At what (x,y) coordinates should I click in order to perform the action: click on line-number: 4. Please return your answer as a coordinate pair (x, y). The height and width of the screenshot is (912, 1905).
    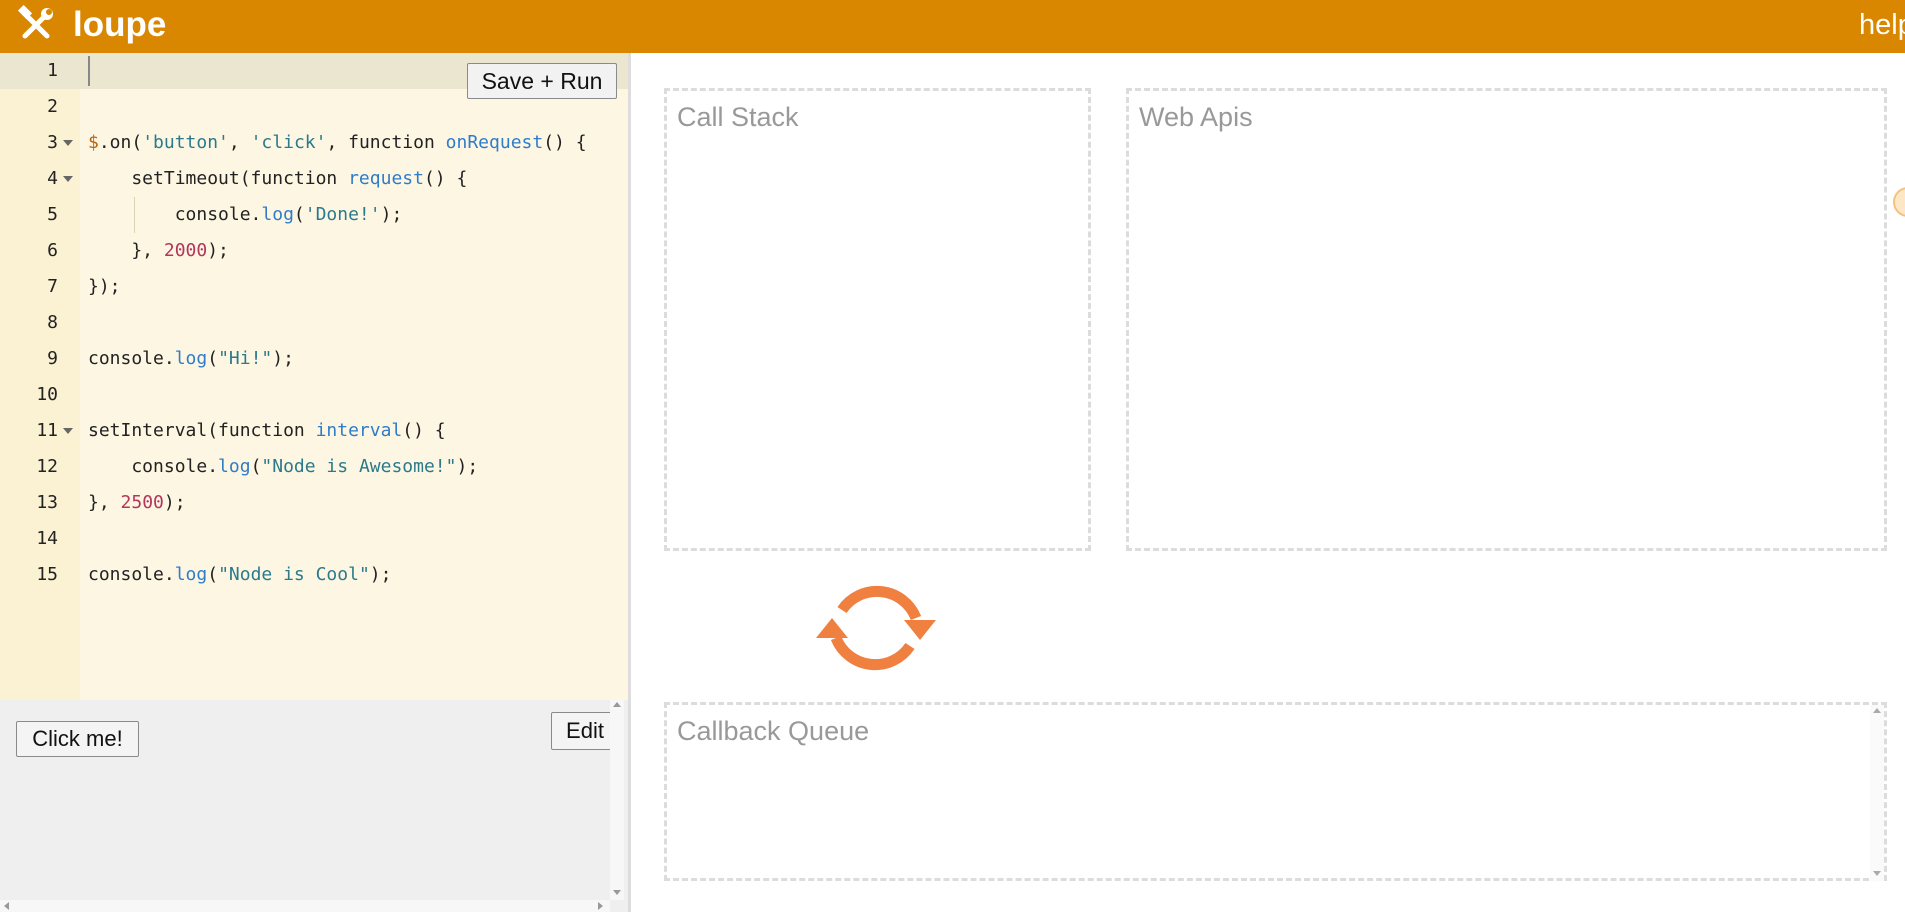
    Looking at the image, I should click on (52, 178).